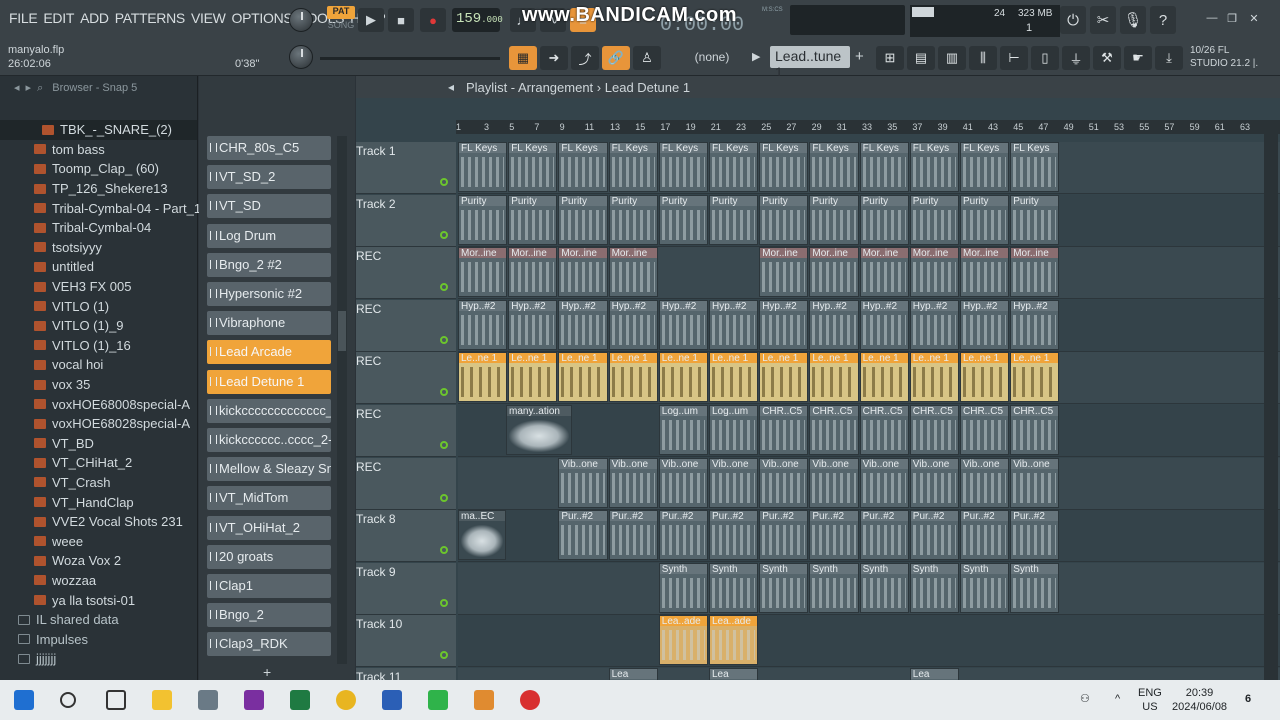 Image resolution: width=1280 pixels, height=720 pixels. What do you see at coordinates (24, 700) in the screenshot?
I see `windows-start-icon` at bounding box center [24, 700].